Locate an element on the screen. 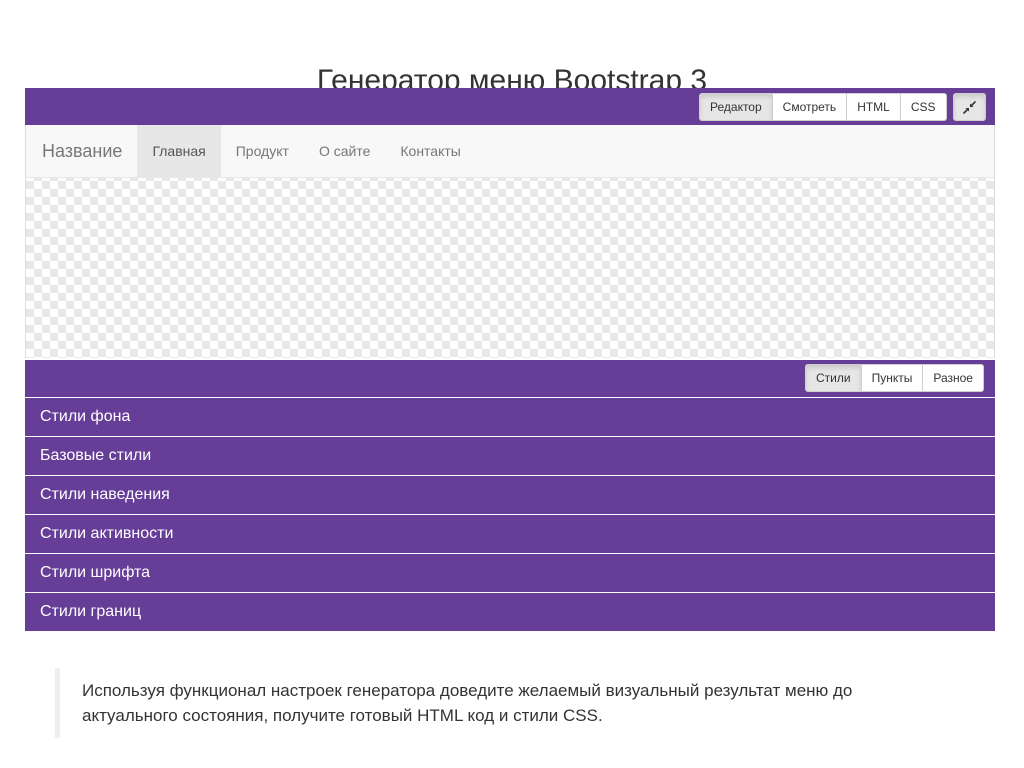 This screenshot has width=1024, height=768. view-mode-group: Редактор Смотреть HTML CSS is located at coordinates (823, 107).